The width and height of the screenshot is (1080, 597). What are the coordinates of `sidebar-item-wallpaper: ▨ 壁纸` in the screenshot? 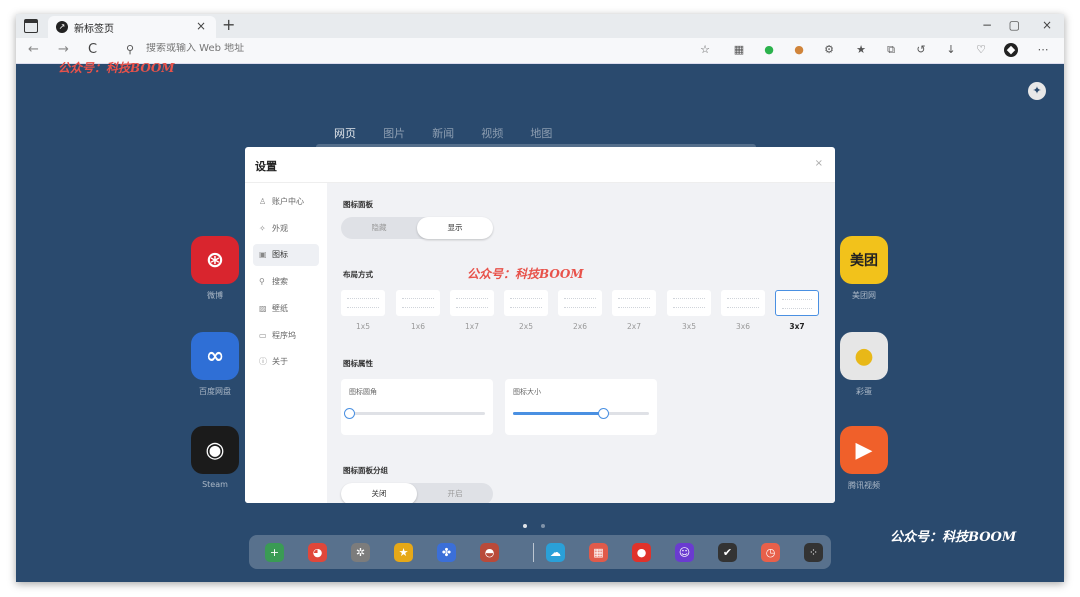 It's located at (286, 309).